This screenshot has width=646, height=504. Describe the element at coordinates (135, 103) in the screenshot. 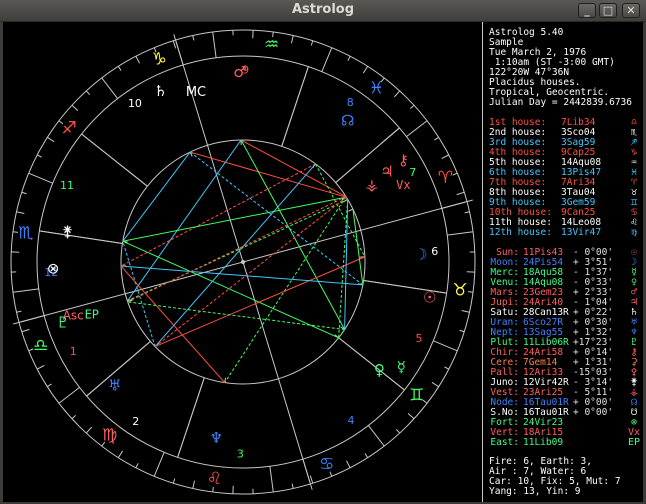

I see `house-number: 10` at that location.